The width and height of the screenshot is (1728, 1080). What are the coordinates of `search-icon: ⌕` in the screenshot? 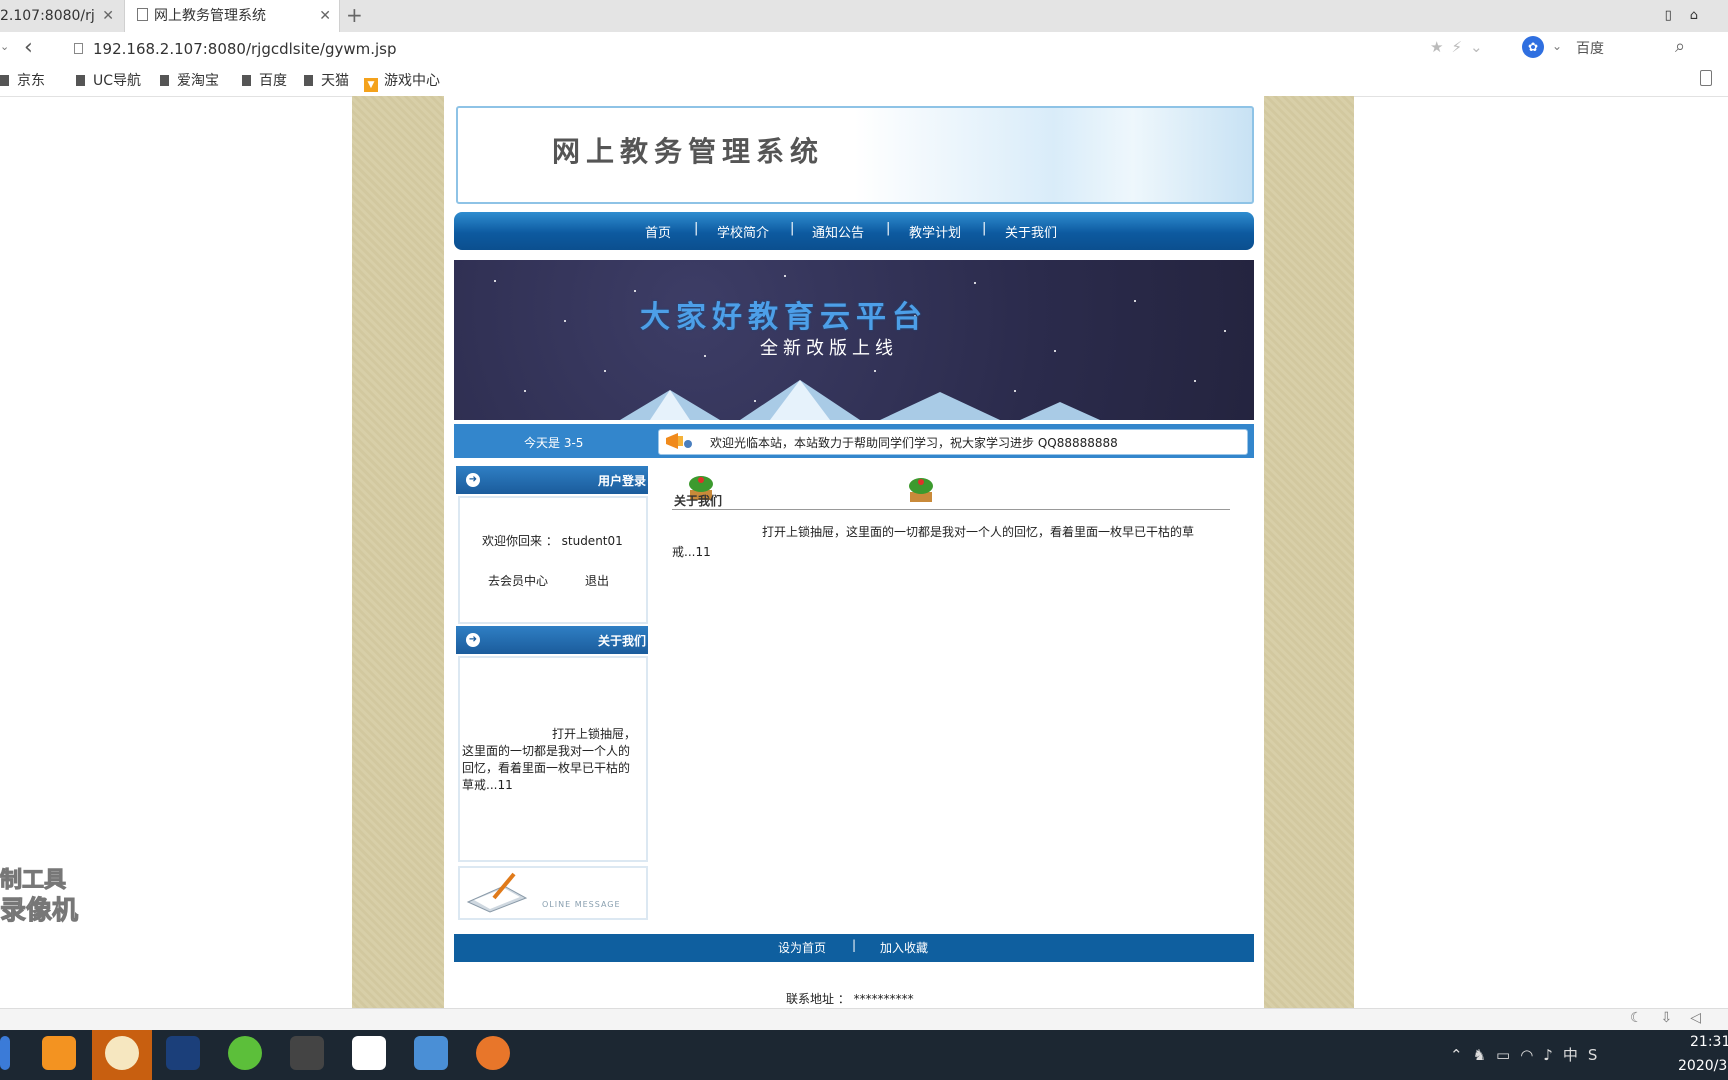 It's located at (1680, 46).